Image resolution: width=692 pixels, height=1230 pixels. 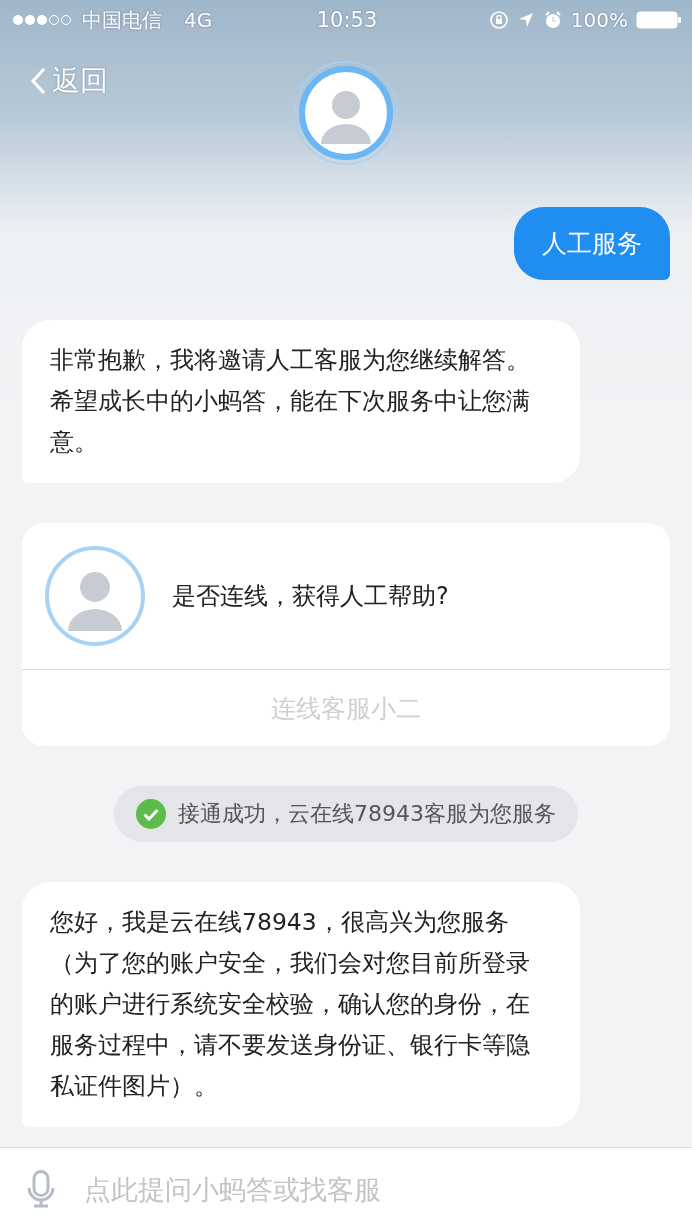 I want to click on prompt-question: 是否连线，获得人工帮助?, so click(x=310, y=596).